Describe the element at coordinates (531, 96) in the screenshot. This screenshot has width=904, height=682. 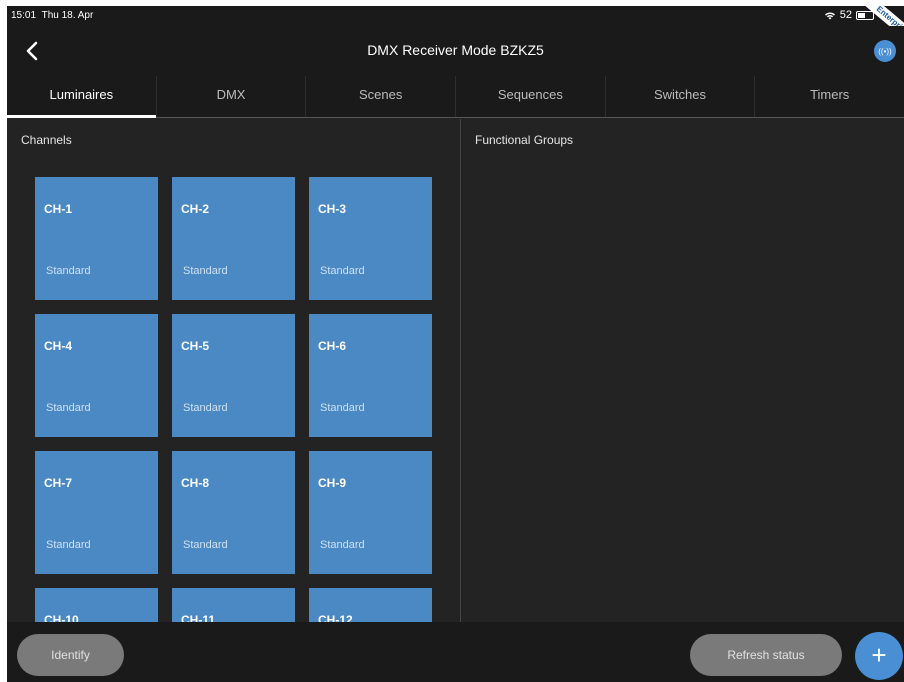
I see `tab-sequences: Sequences` at that location.